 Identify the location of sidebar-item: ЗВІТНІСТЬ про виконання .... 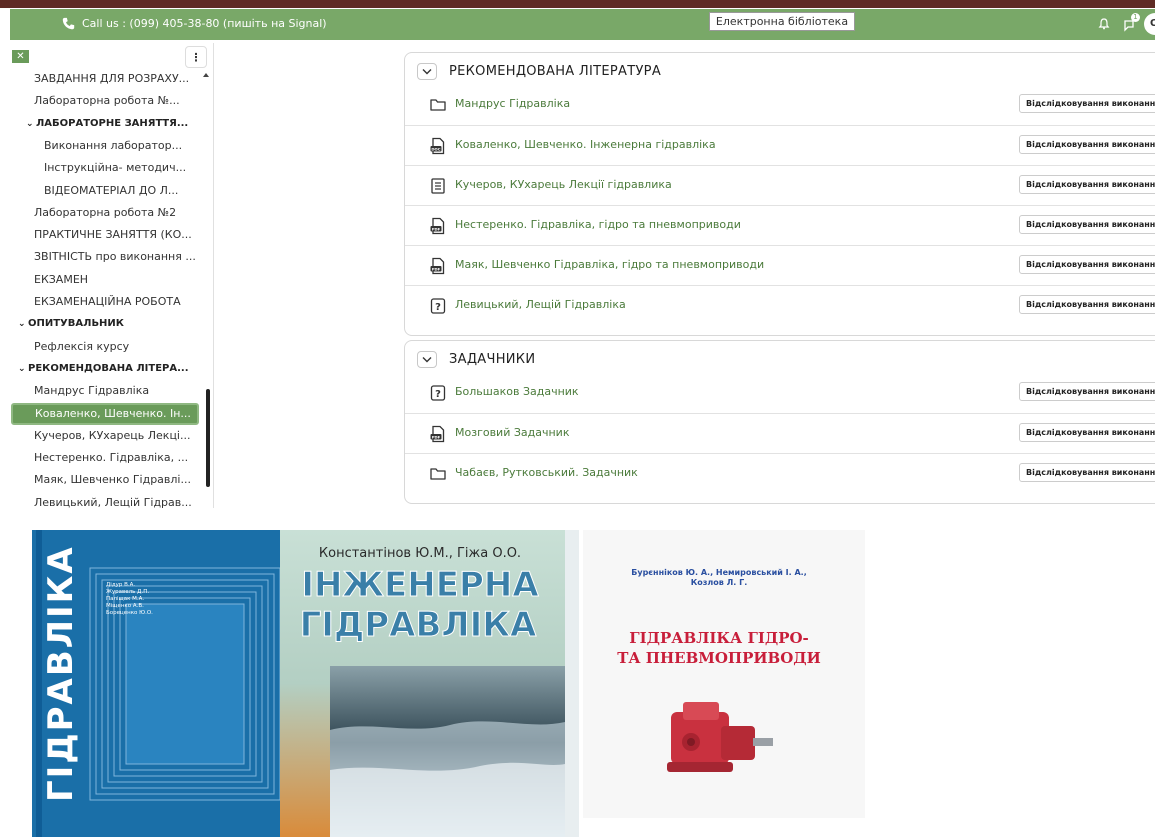
(106, 257).